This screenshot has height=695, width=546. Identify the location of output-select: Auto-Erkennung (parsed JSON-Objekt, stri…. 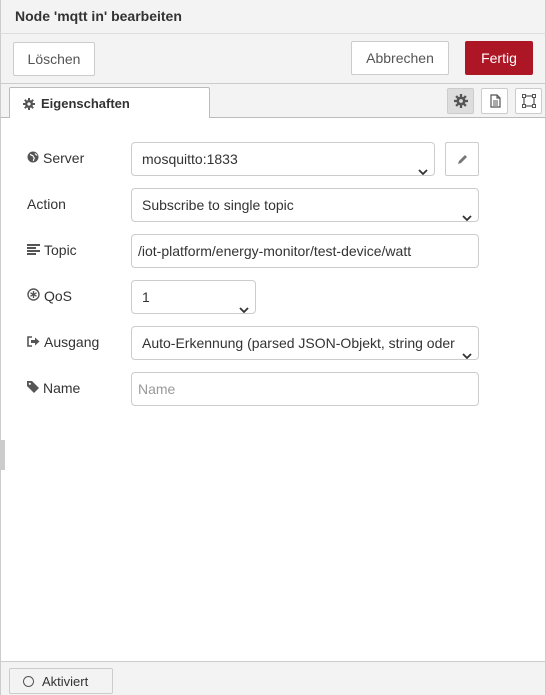
(305, 343).